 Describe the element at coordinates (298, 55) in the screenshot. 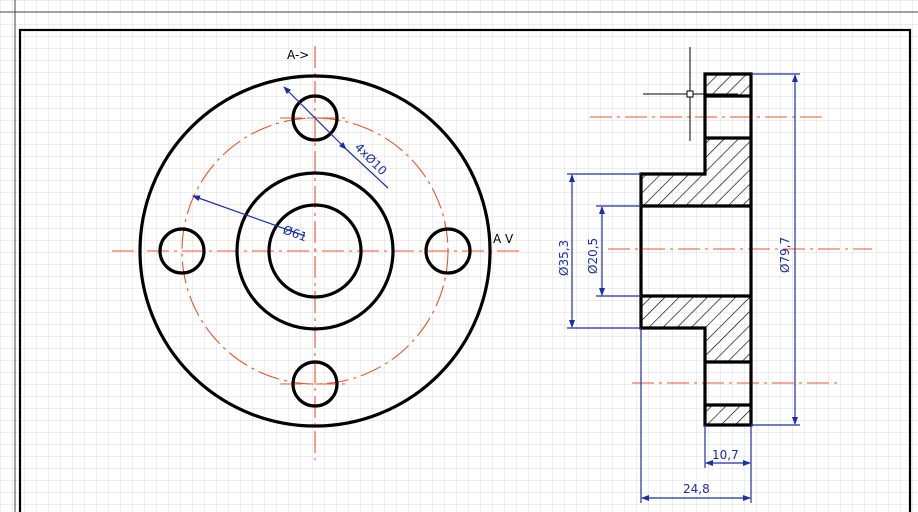

I see `section-label-top: A->` at that location.